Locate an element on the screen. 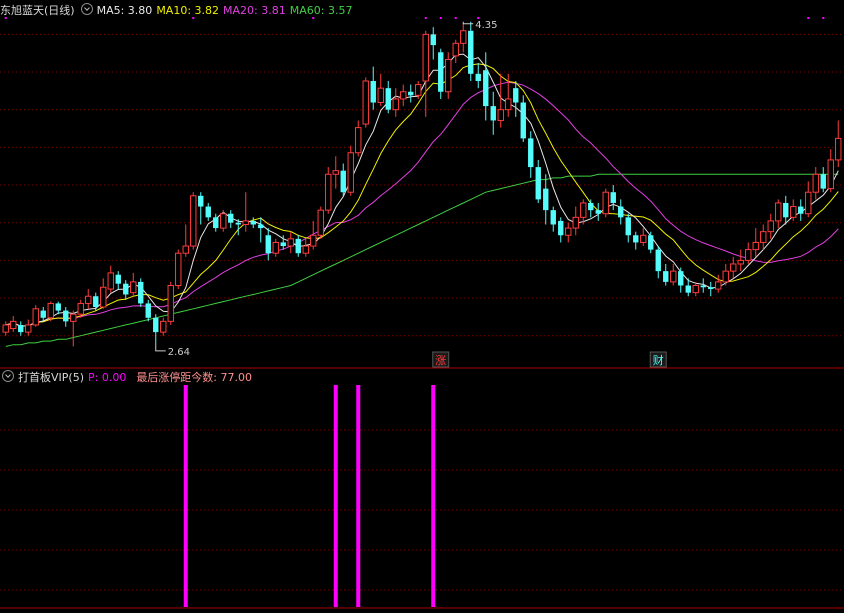 The height and width of the screenshot is (613, 844). price-mark-label: 2.64 is located at coordinates (179, 352).